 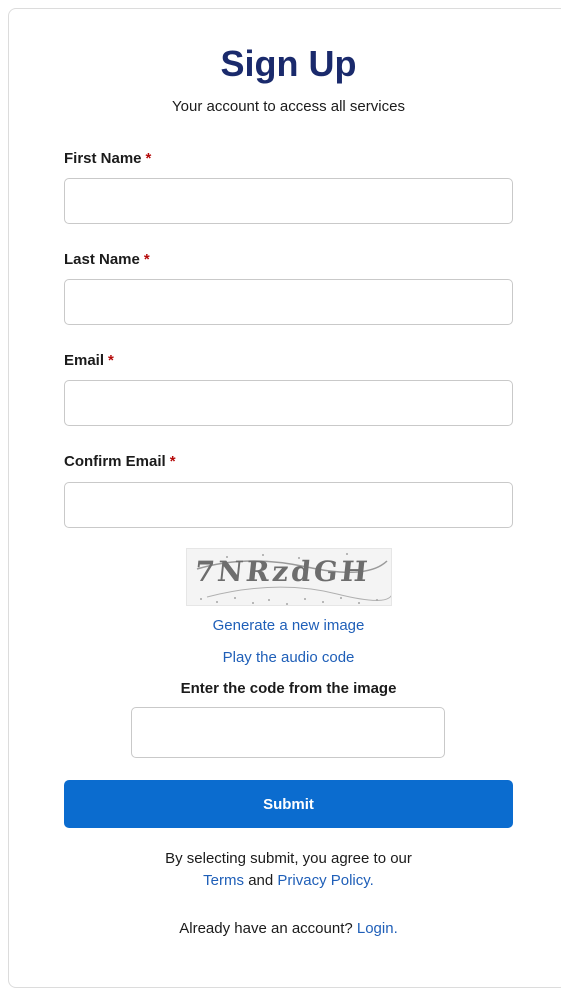 I want to click on captcha-text: 7NRzdGH, so click(x=282, y=571).